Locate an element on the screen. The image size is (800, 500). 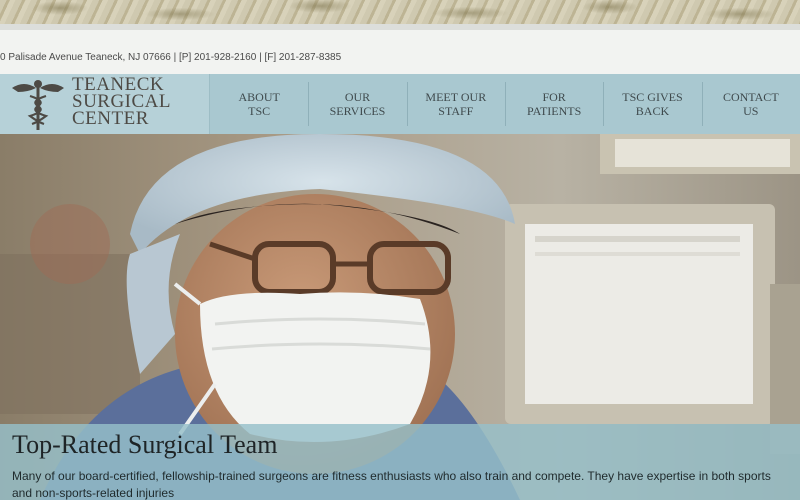
nav-label-line1: FOR is located at coordinates (554, 97).